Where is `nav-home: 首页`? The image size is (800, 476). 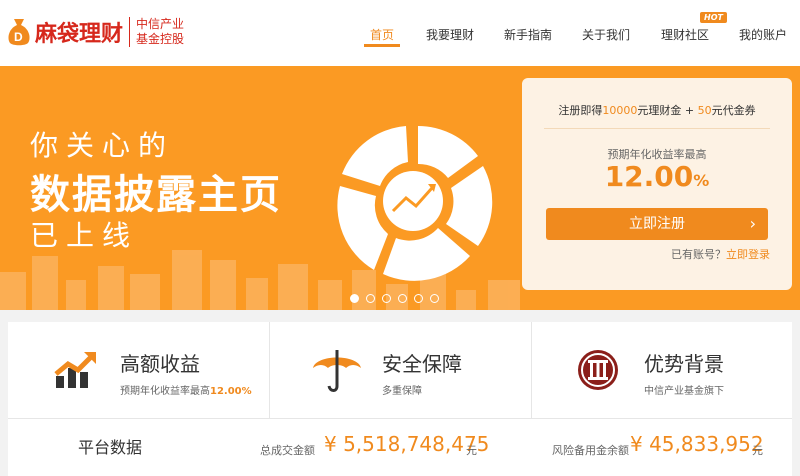
nav-home: 首页 is located at coordinates (382, 34).